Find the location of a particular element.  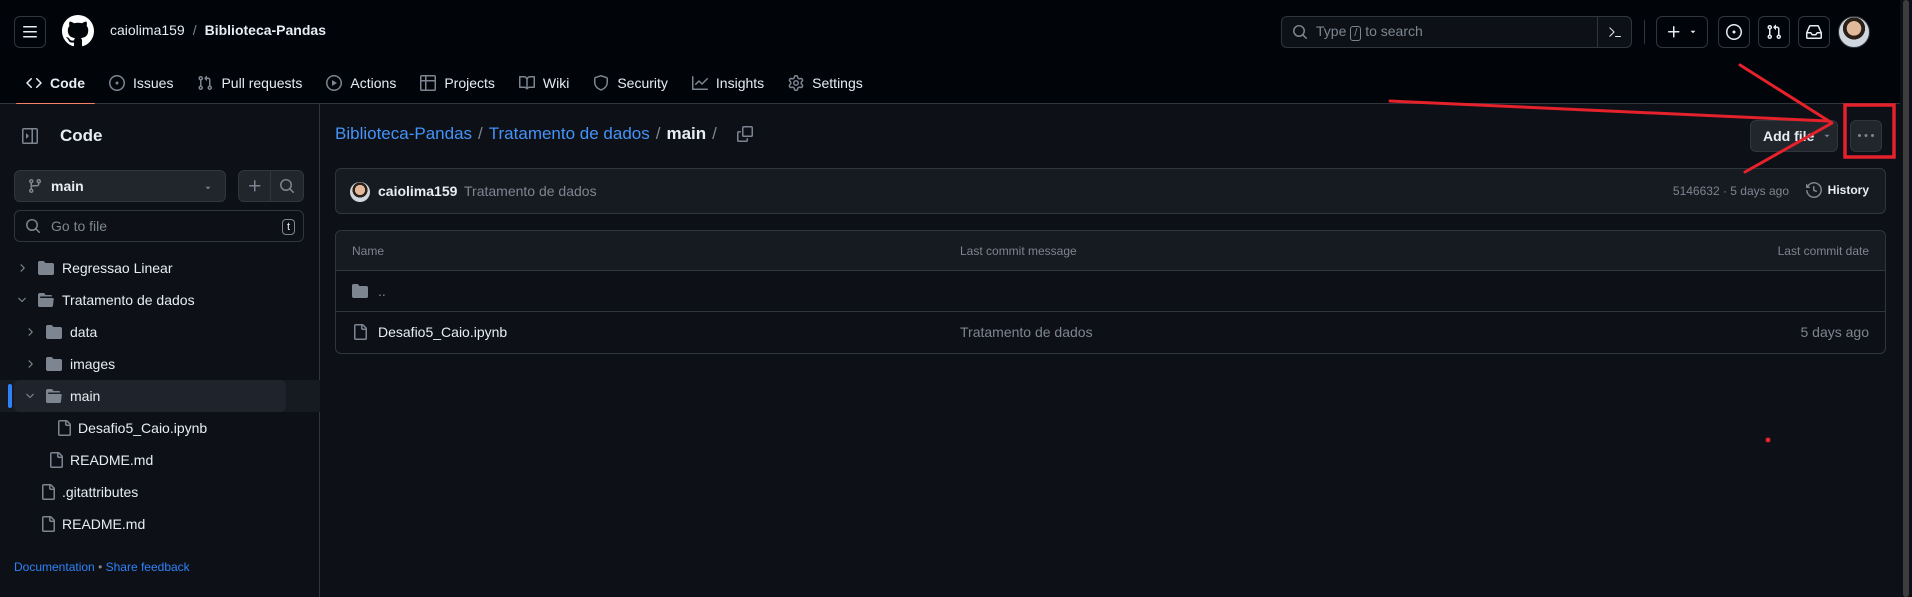

page-scrollbar is located at coordinates (1906, 298).